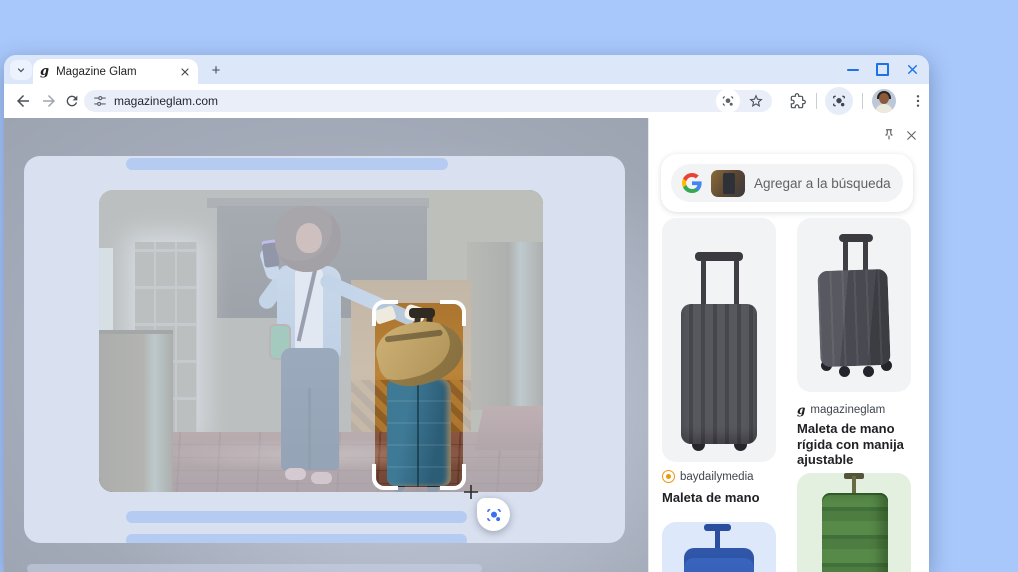 The image size is (1018, 572). I want to click on tab-favicon-icon: g, so click(45, 71).